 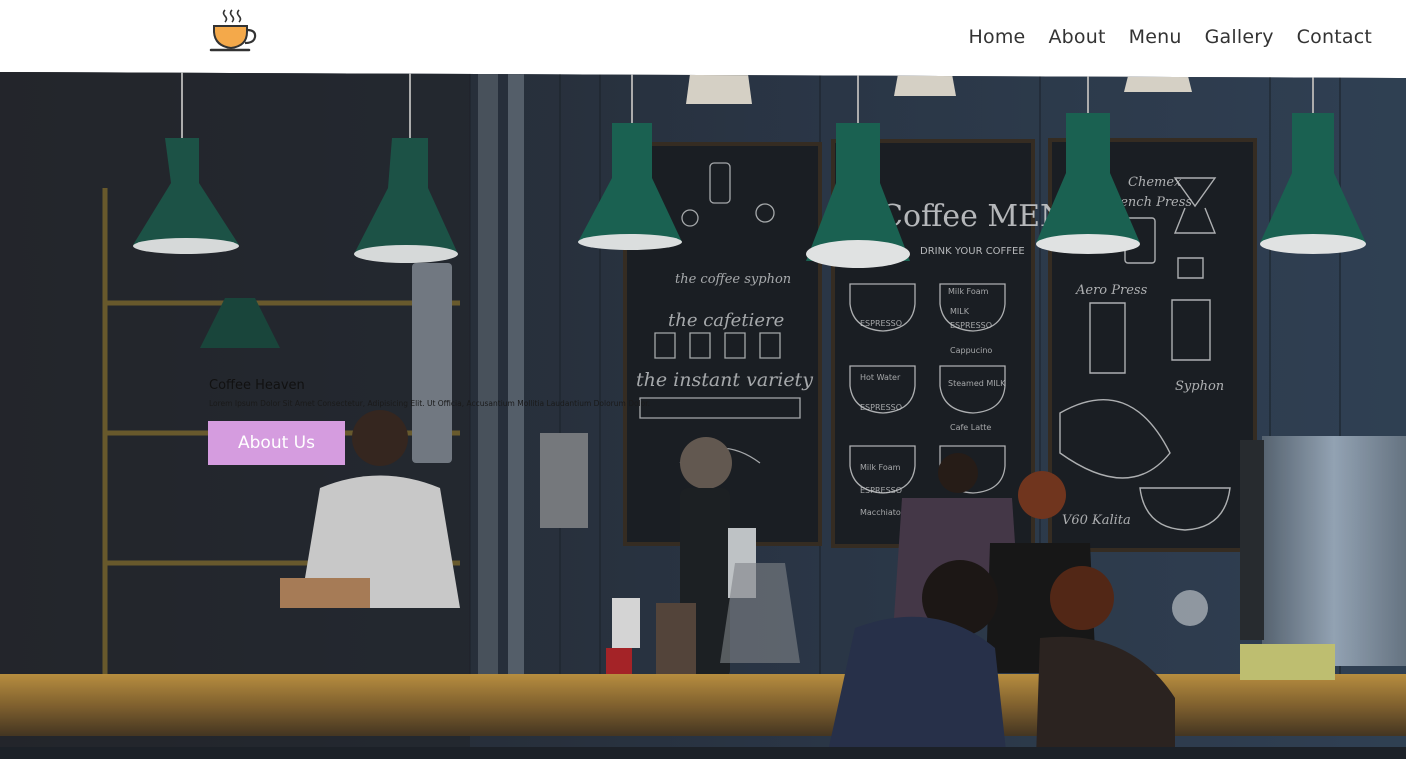 I want to click on nav-contact-link: Contact, so click(x=1334, y=37).